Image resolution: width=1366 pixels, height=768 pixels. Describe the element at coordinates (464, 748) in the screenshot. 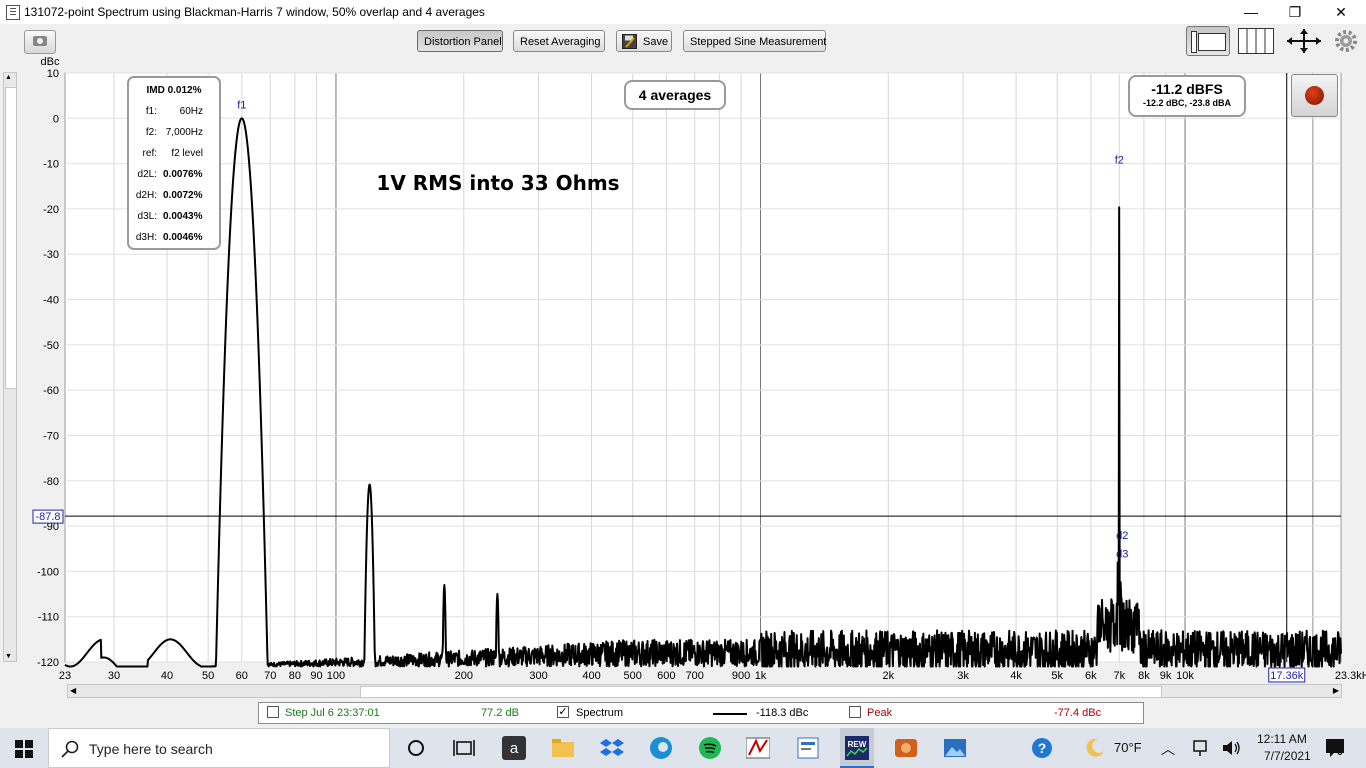

I see `task-view-icon` at that location.